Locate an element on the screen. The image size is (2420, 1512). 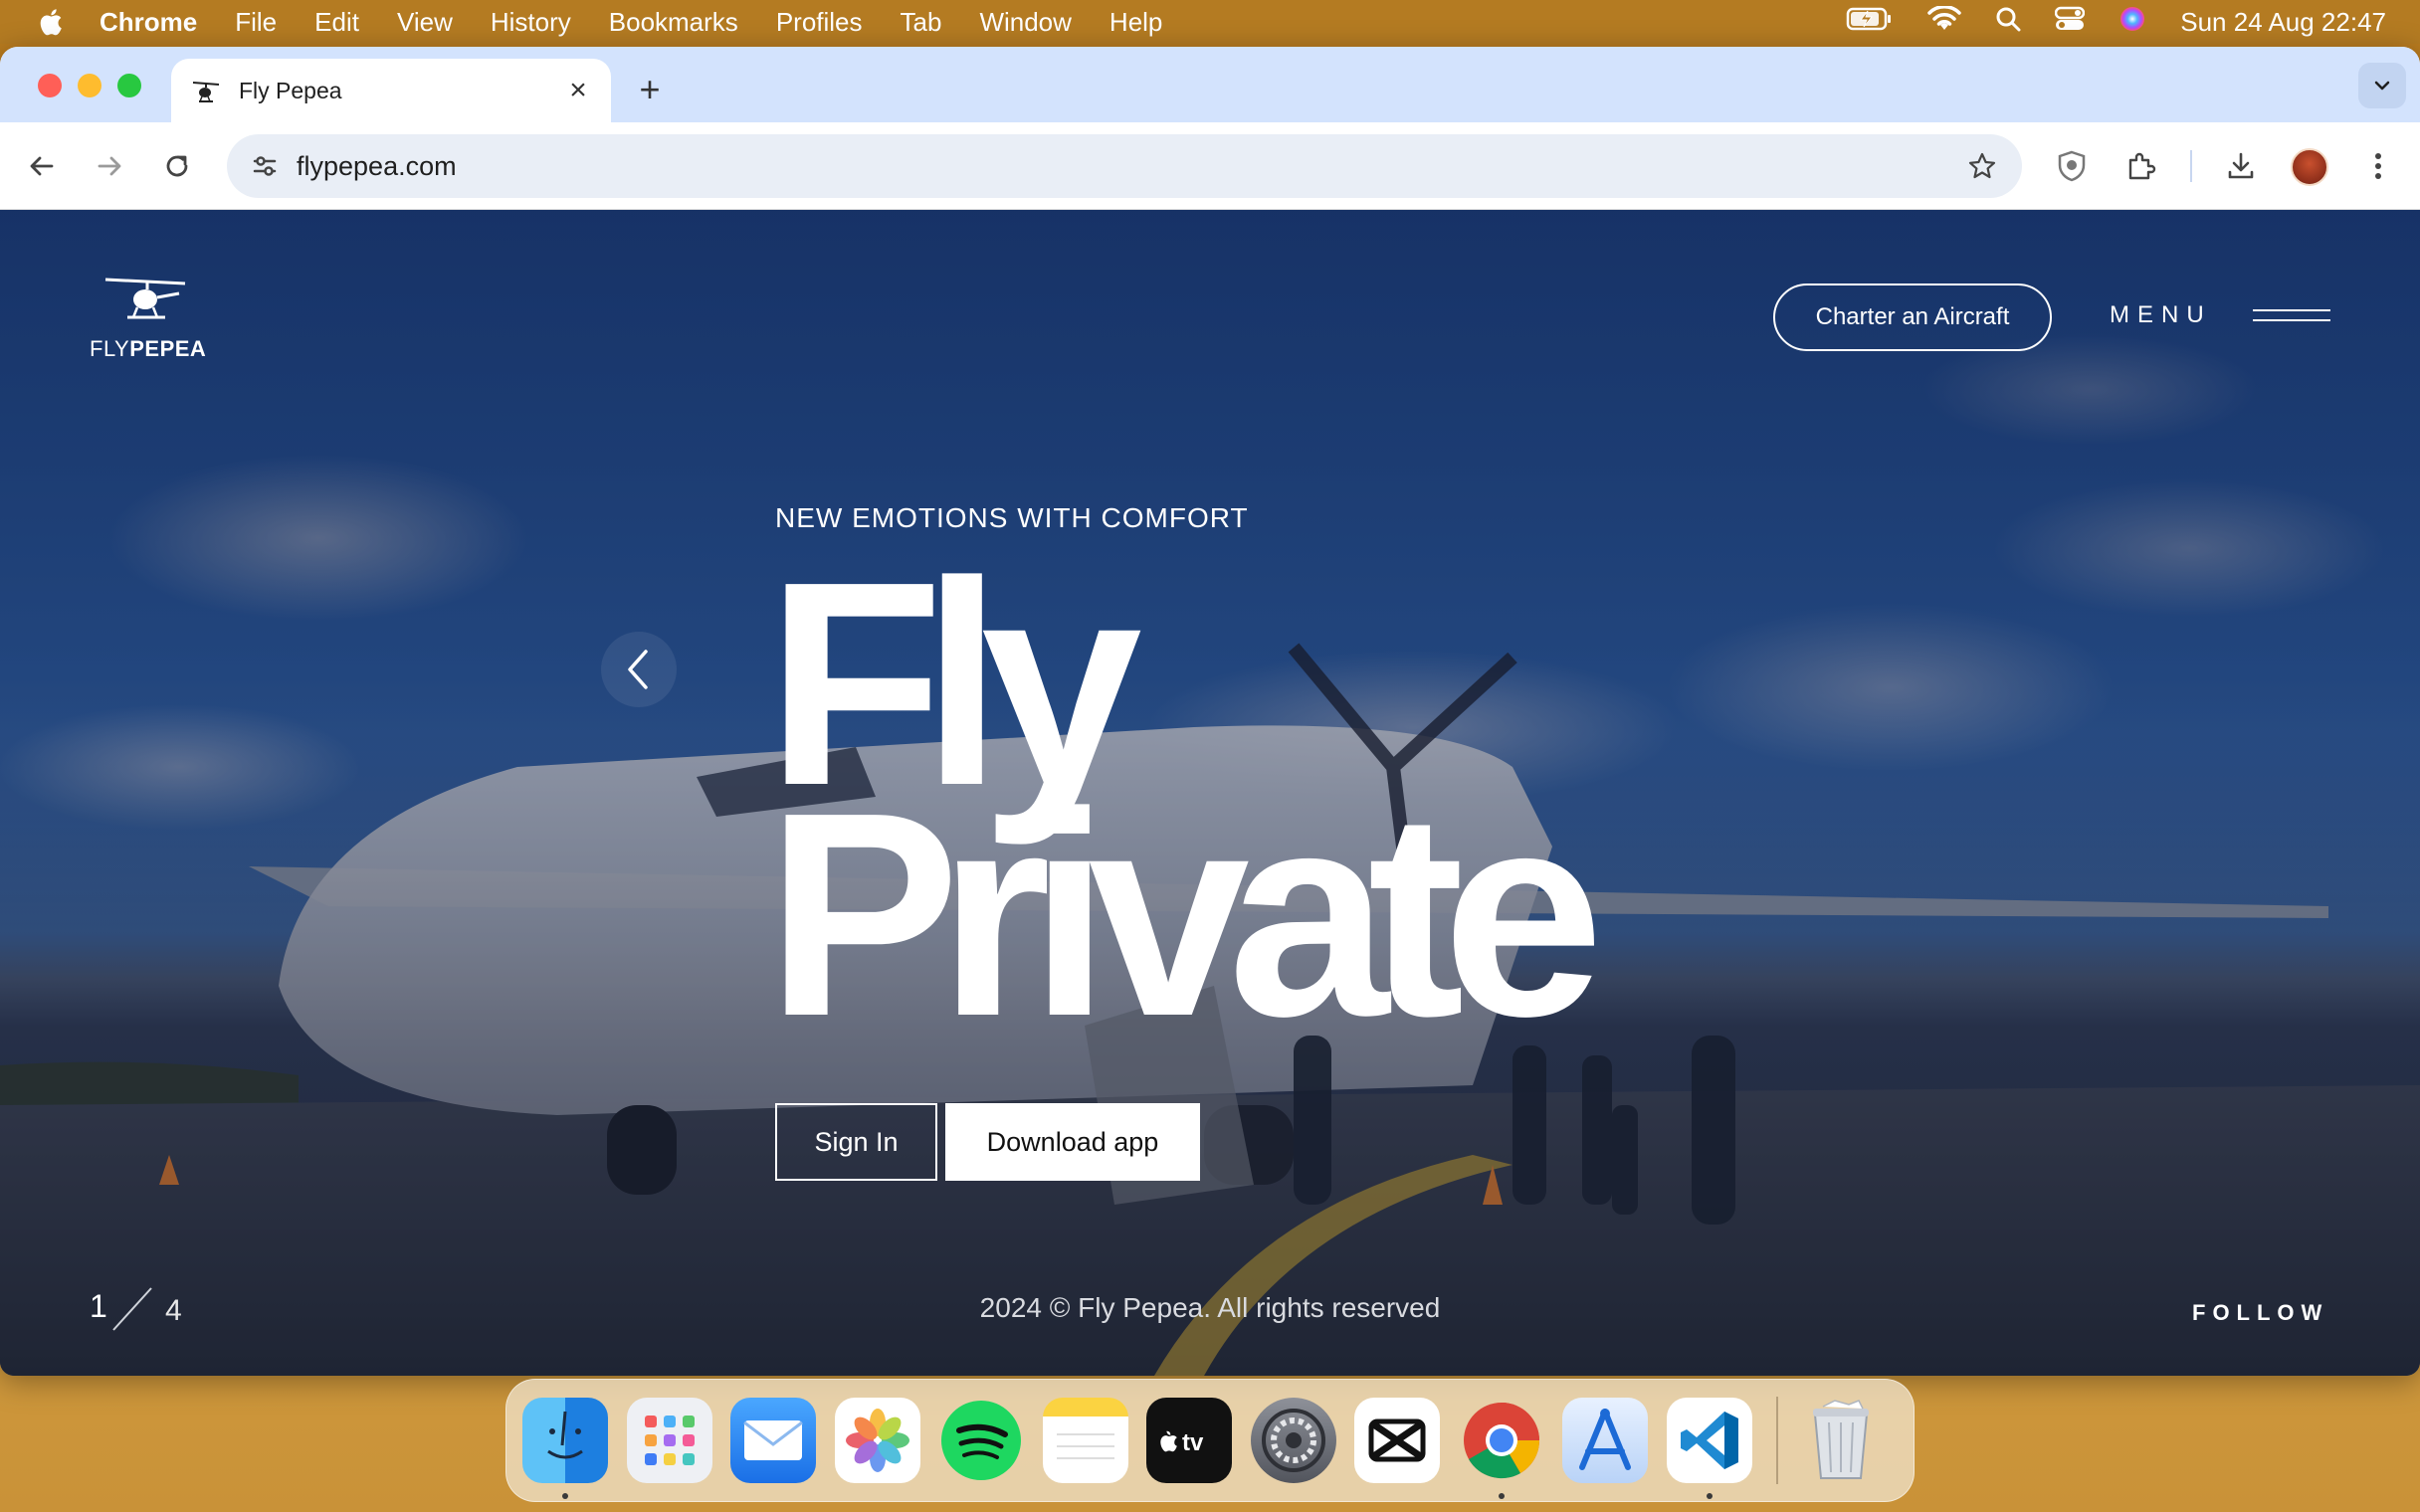
hero-line-2: Private is located at coordinates (1185, 914).